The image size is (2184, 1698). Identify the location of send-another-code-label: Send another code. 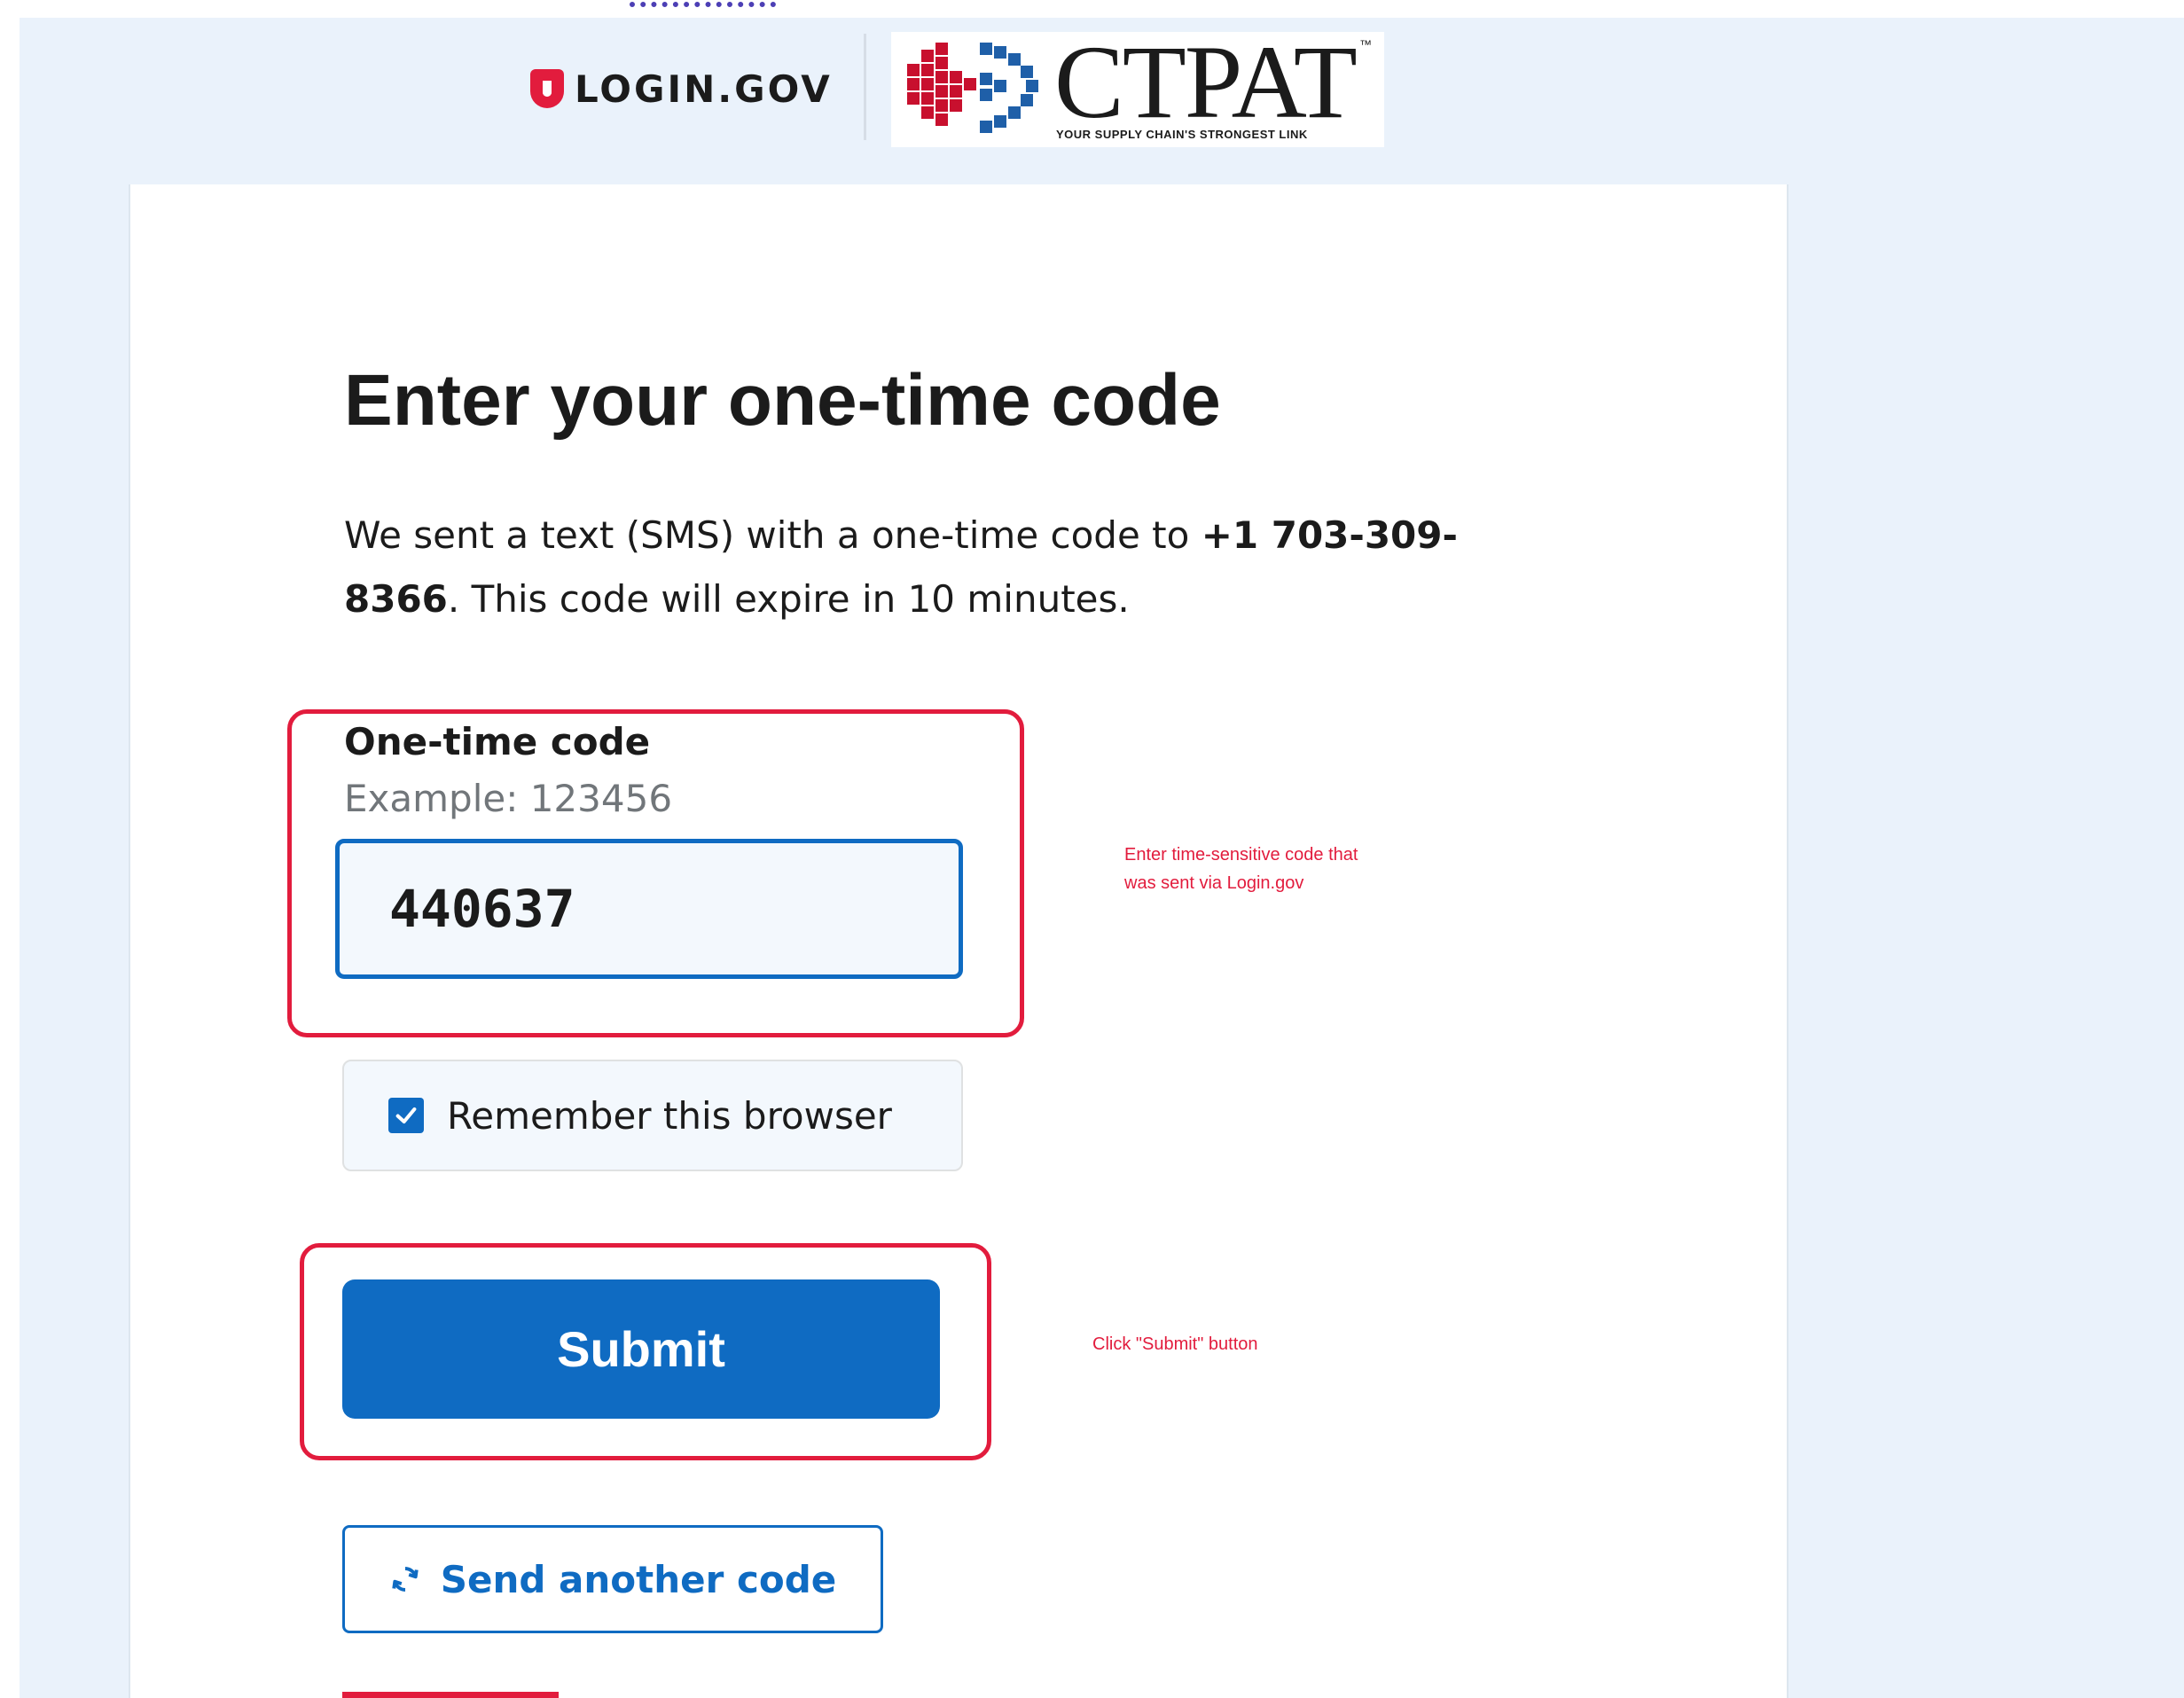
(638, 1579).